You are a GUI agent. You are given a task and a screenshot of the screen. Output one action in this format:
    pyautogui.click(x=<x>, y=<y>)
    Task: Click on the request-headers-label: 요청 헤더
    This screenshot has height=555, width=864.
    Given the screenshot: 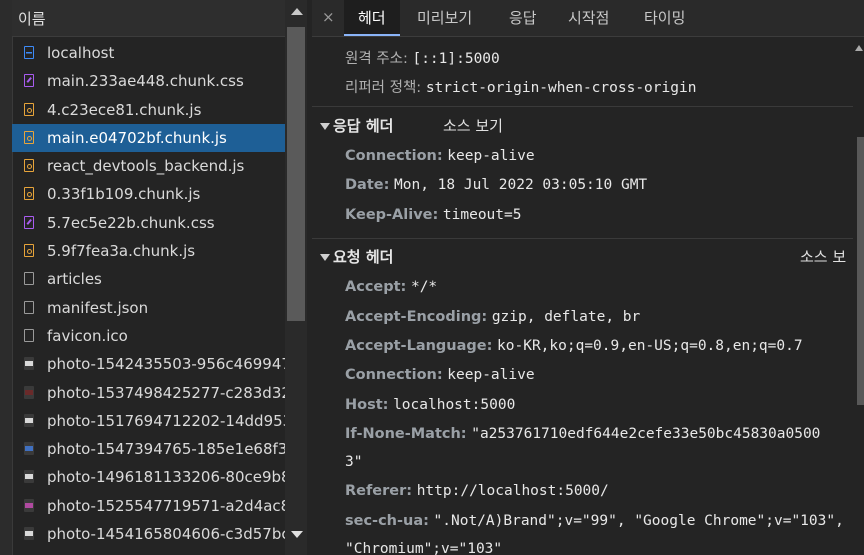 What is the action you would take?
    pyautogui.click(x=363, y=257)
    